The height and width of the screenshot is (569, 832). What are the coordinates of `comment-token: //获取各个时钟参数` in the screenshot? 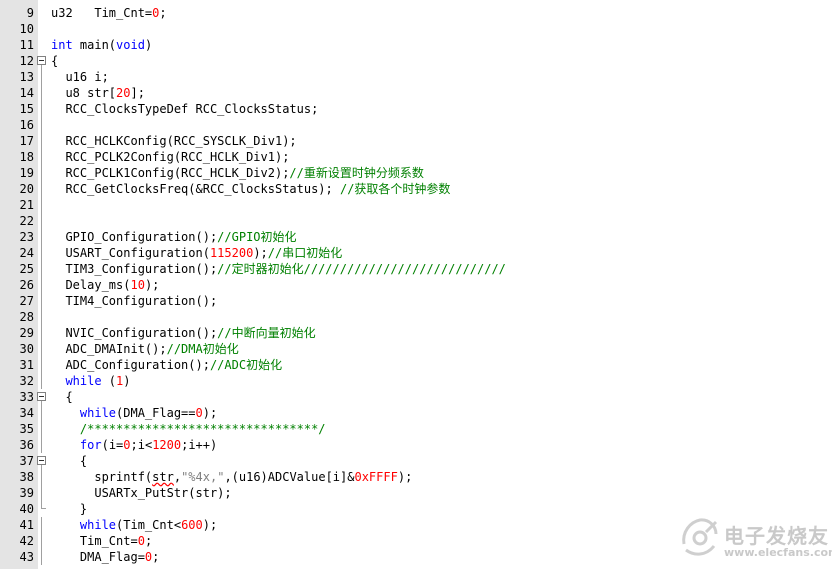 It's located at (395, 189).